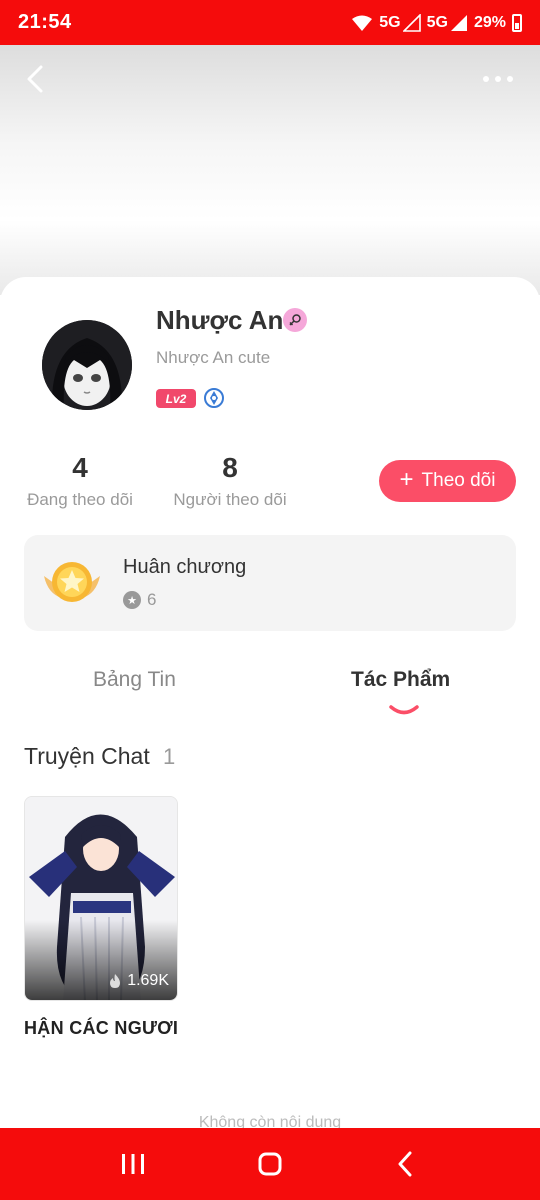 This screenshot has height=1200, width=540. I want to click on stat-following: 4 Đang theo dõi, so click(80, 481).